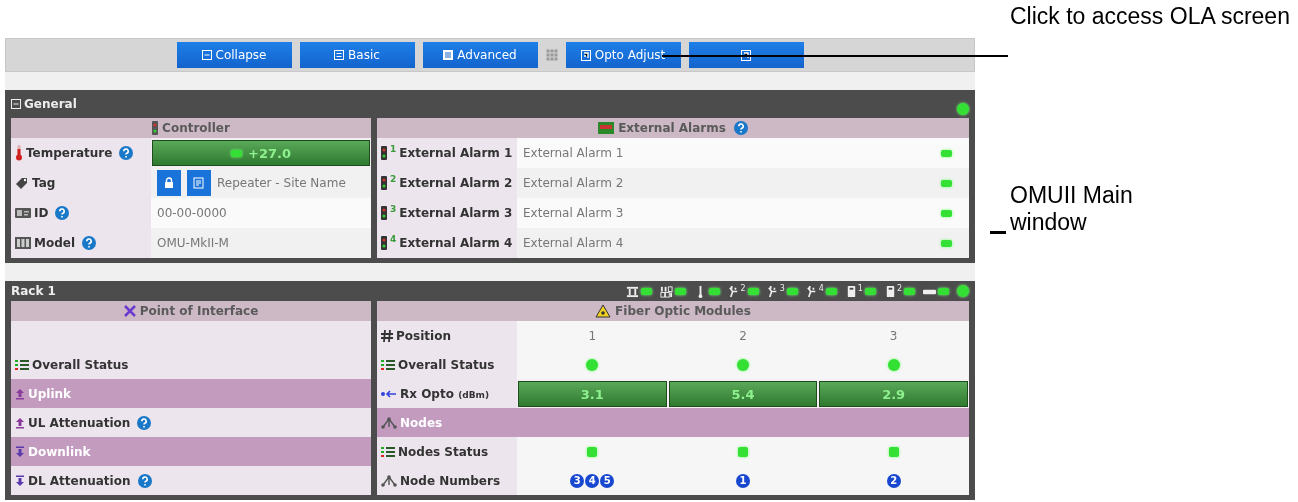 This screenshot has height=502, width=1298. Describe the element at coordinates (357, 55) in the screenshot. I see `toolbar-button: Basic` at that location.